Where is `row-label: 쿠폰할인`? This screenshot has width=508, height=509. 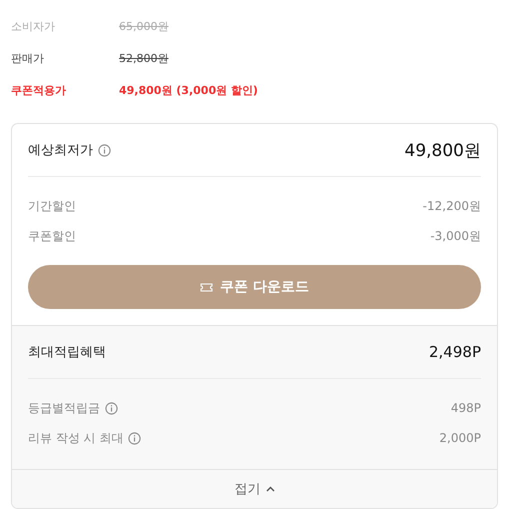 row-label: 쿠폰할인 is located at coordinates (52, 236).